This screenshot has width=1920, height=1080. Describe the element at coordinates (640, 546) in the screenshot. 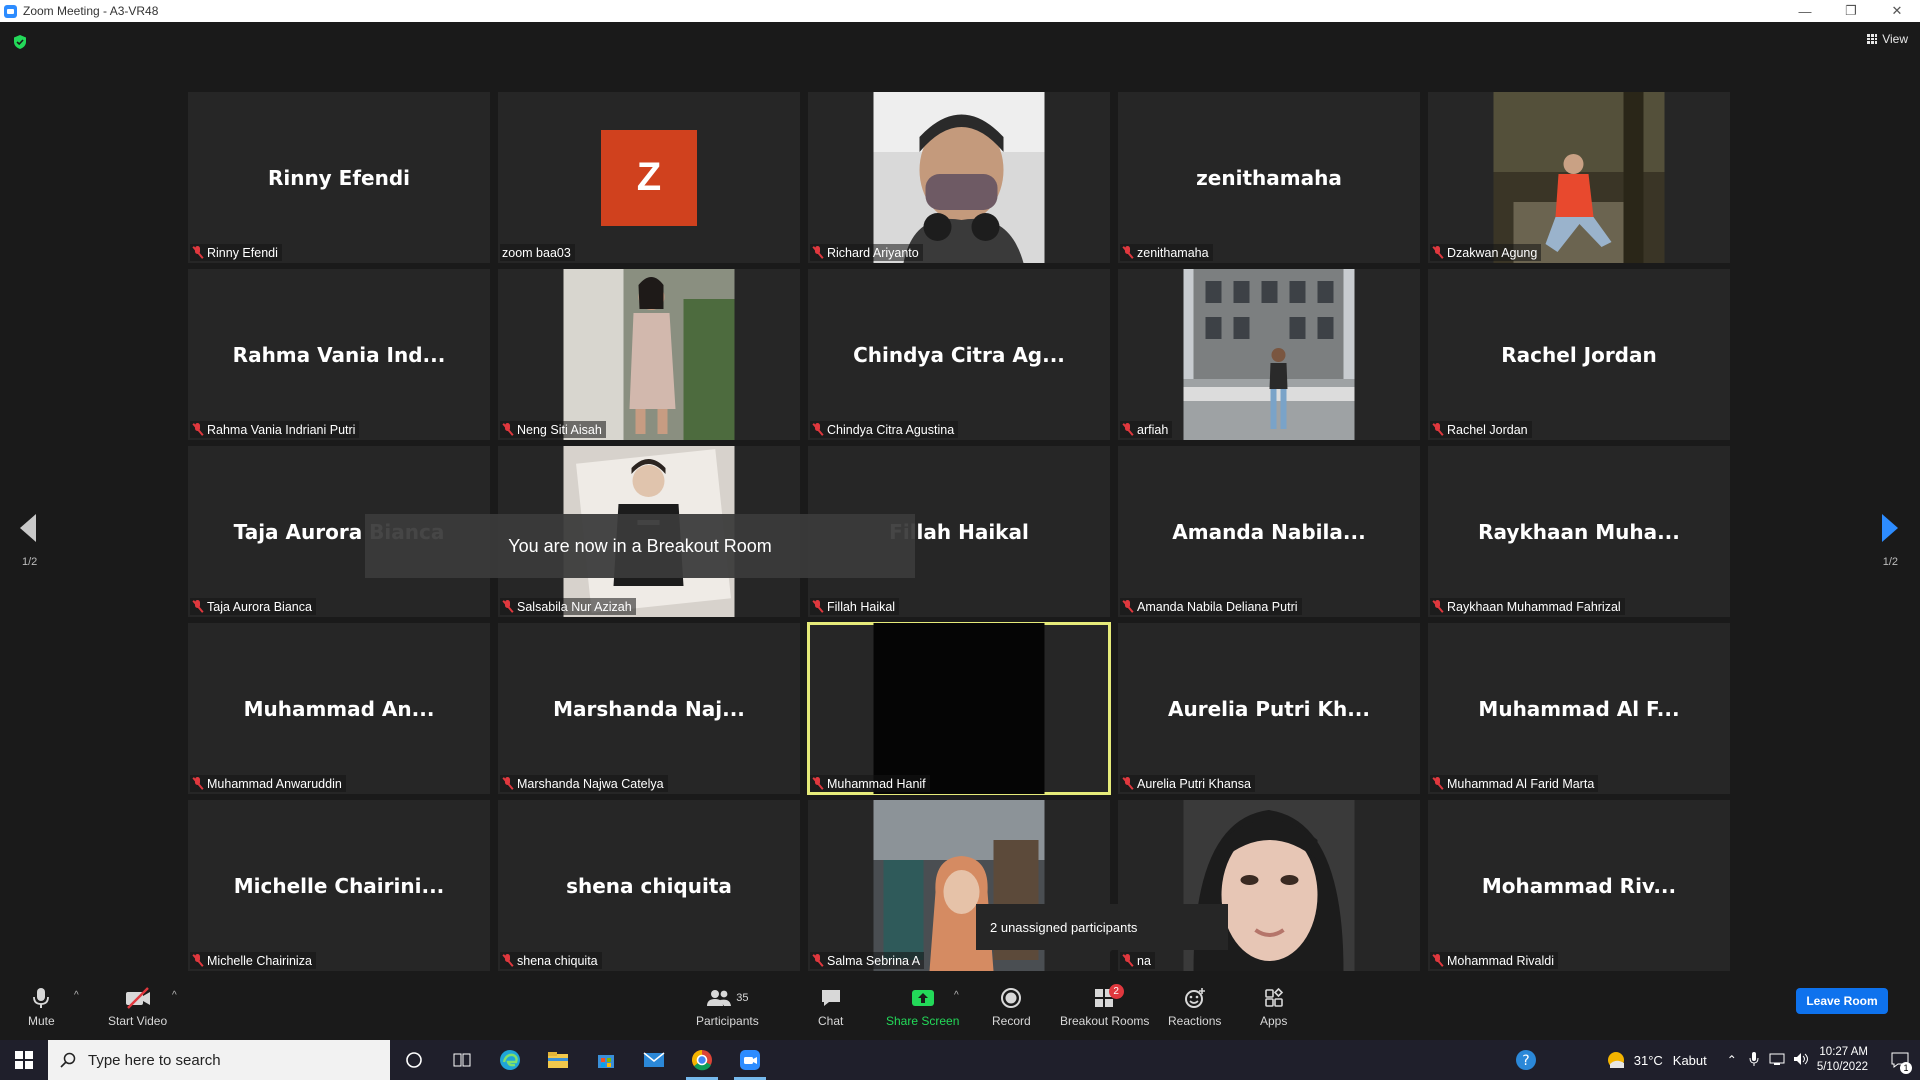

I see `breakout-room-notification: You are now in a Breakout Room` at that location.